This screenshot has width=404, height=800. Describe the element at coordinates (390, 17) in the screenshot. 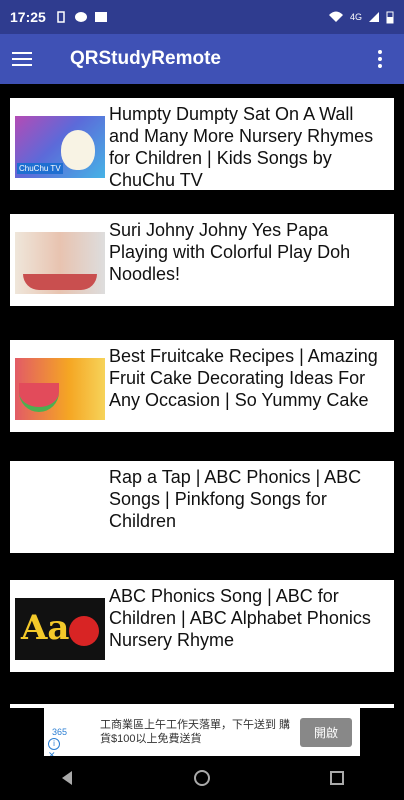

I see `battery-icon` at that location.